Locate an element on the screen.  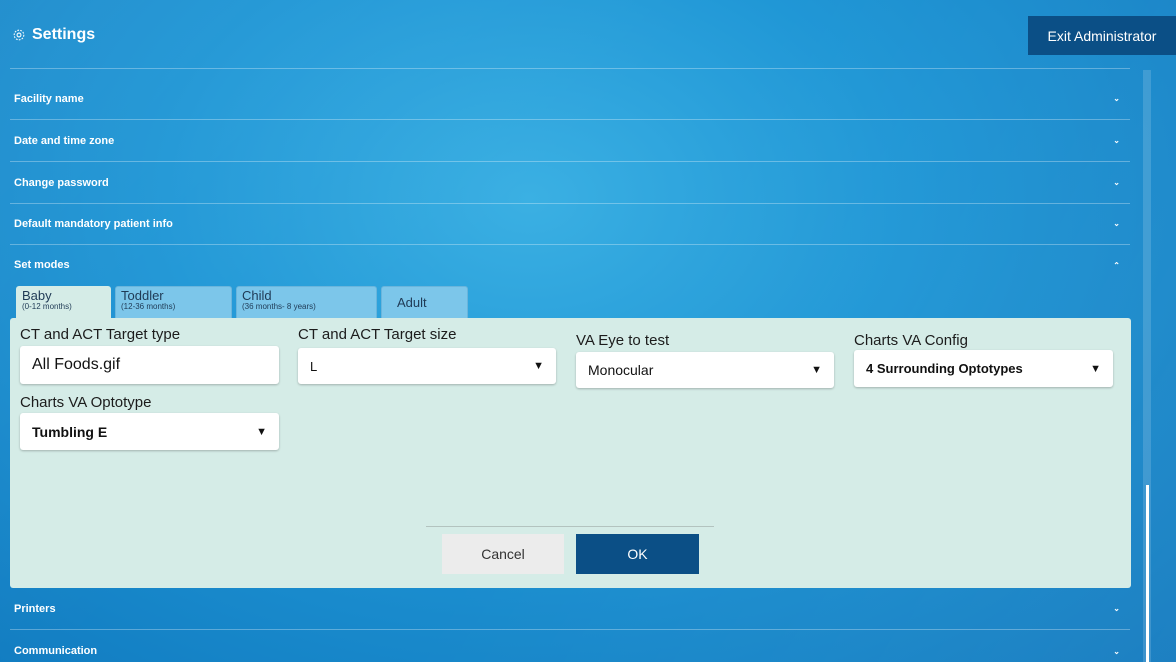
tab-adult: Adult is located at coordinates (424, 302).